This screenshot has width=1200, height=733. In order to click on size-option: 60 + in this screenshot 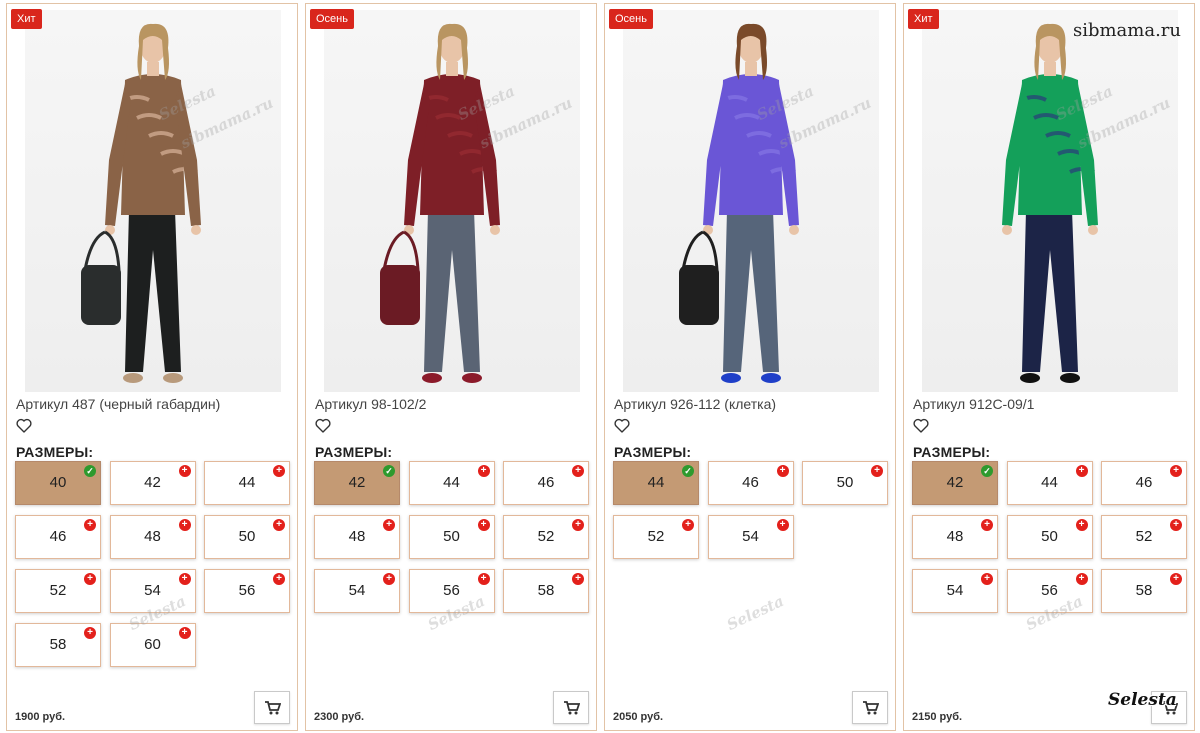, I will do `click(152, 645)`.